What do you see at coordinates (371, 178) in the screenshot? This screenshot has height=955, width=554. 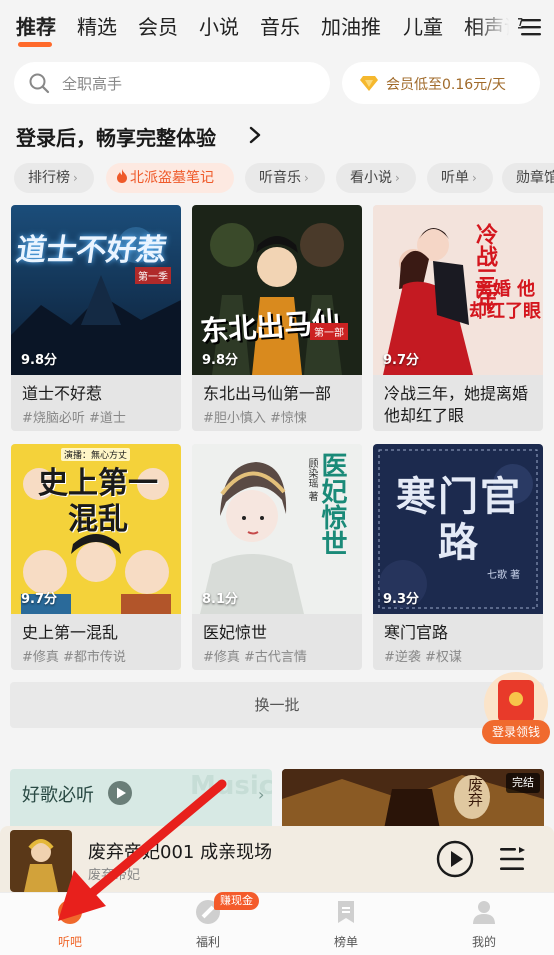 I see `chip-label: 看小说` at bounding box center [371, 178].